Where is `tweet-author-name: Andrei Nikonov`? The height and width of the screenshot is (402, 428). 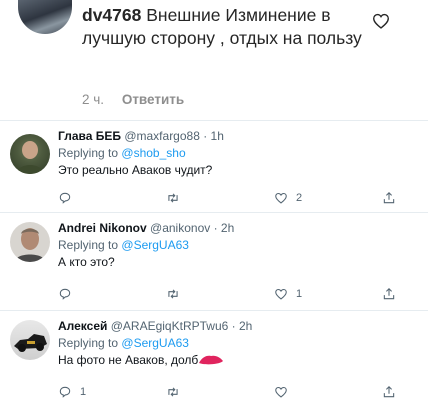
tweet-author-name: Andrei Nikonov is located at coordinates (102, 228).